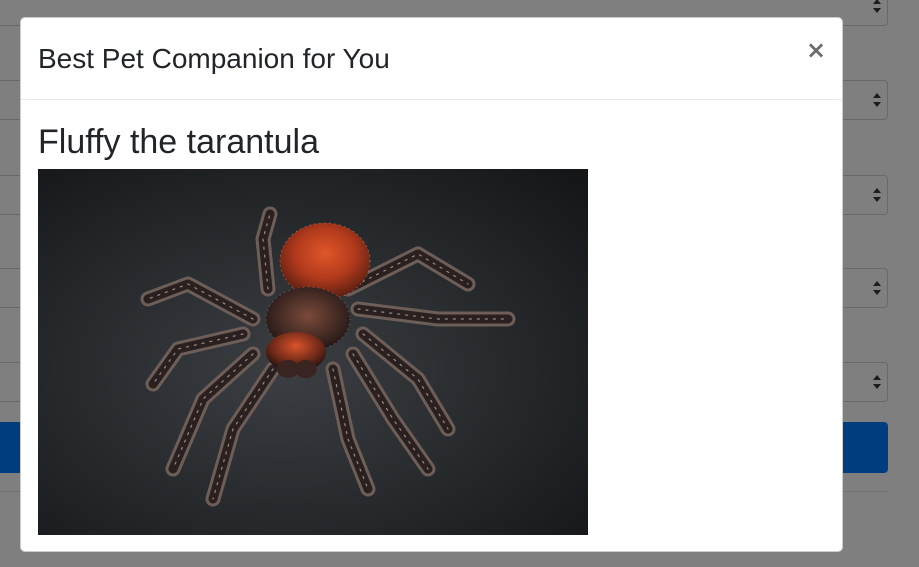 Image resolution: width=919 pixels, height=567 pixels. I want to click on pet-name: Fluffy the tarantula, so click(178, 142).